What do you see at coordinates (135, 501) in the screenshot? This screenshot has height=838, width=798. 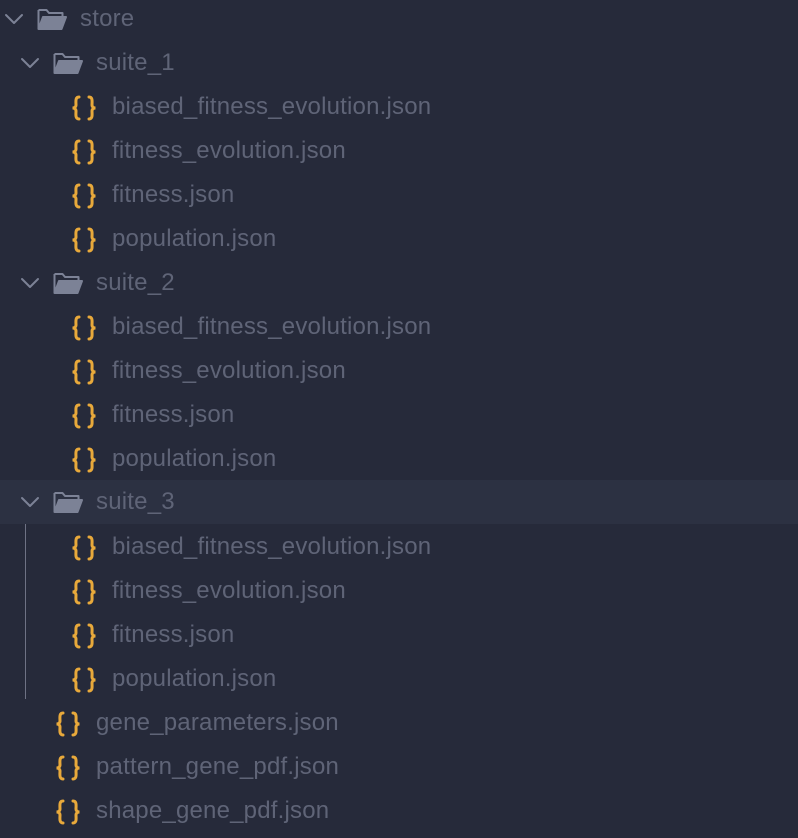 I see `folder-label: suite_3` at bounding box center [135, 501].